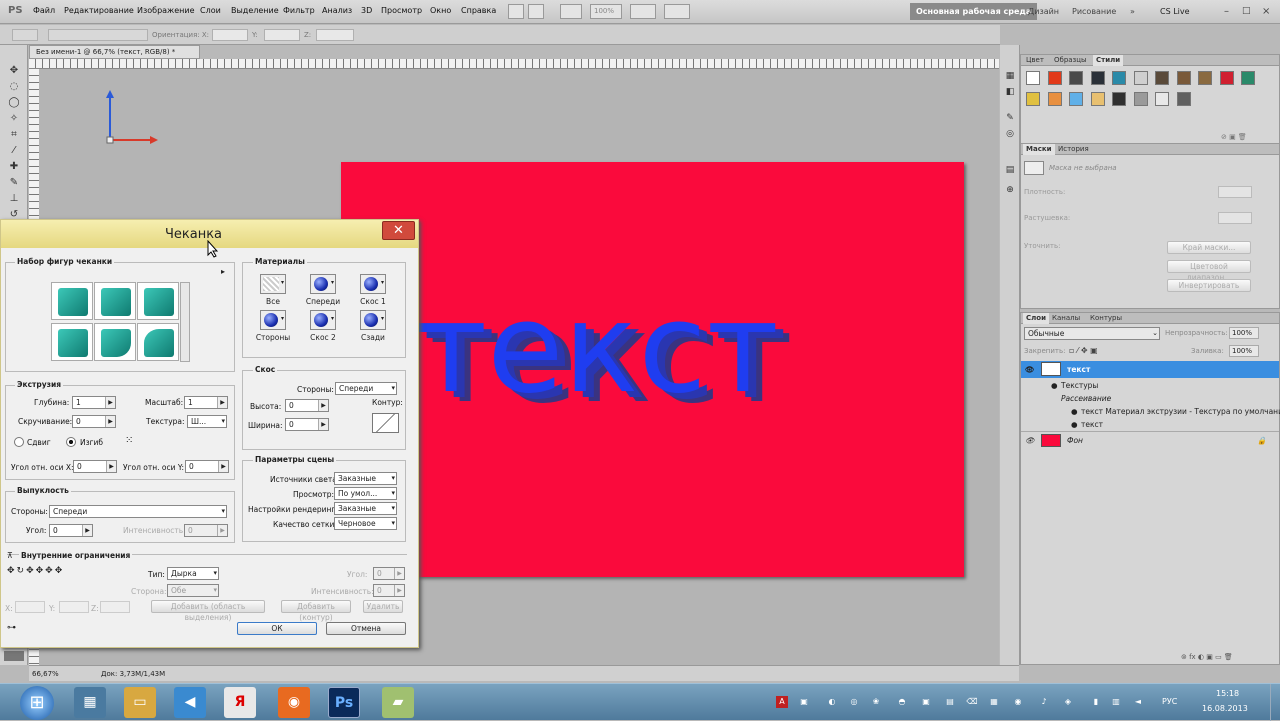  Describe the element at coordinates (974, 11) in the screenshot. I see `workspace-essentials: Основная рабочая среда` at that location.